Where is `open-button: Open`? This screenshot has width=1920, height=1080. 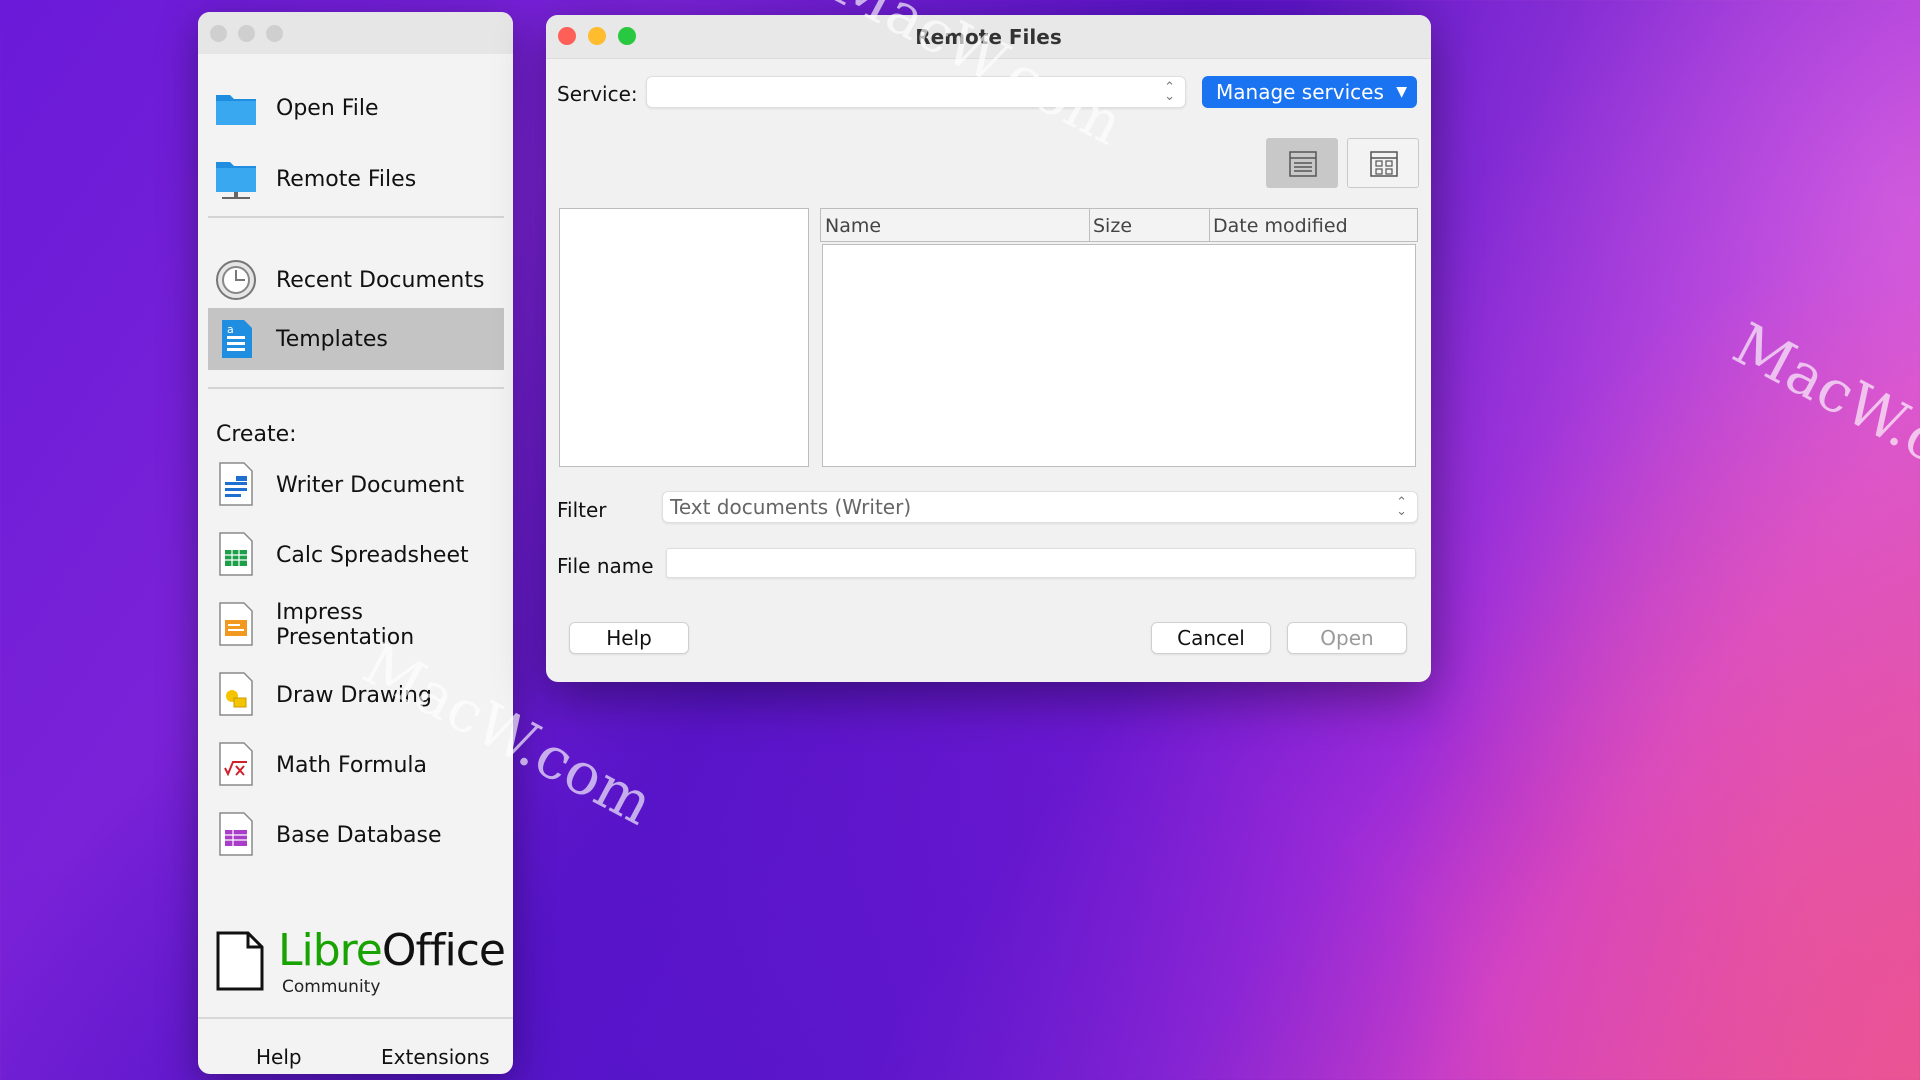 open-button: Open is located at coordinates (1347, 638).